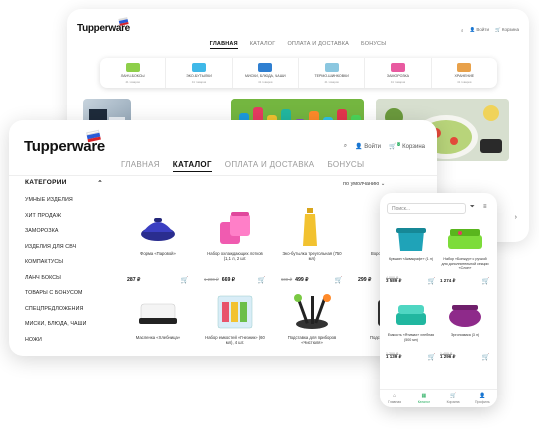 The width and height of the screenshot is (539, 429). Describe the element at coordinates (482, 402) in the screenshot. I see `tab-label: Профиль` at that location.